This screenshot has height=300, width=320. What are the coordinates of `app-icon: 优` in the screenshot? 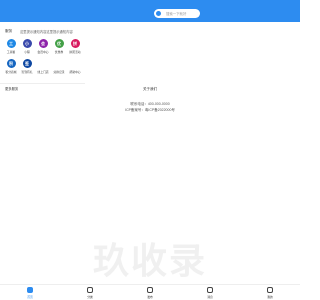 It's located at (59, 43).